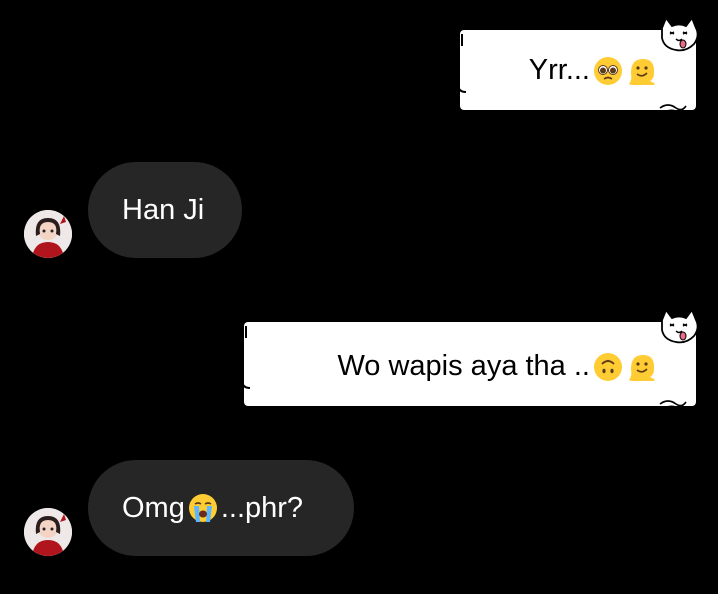 The width and height of the screenshot is (718, 594). I want to click on message-text: ...phr?, so click(262, 507).